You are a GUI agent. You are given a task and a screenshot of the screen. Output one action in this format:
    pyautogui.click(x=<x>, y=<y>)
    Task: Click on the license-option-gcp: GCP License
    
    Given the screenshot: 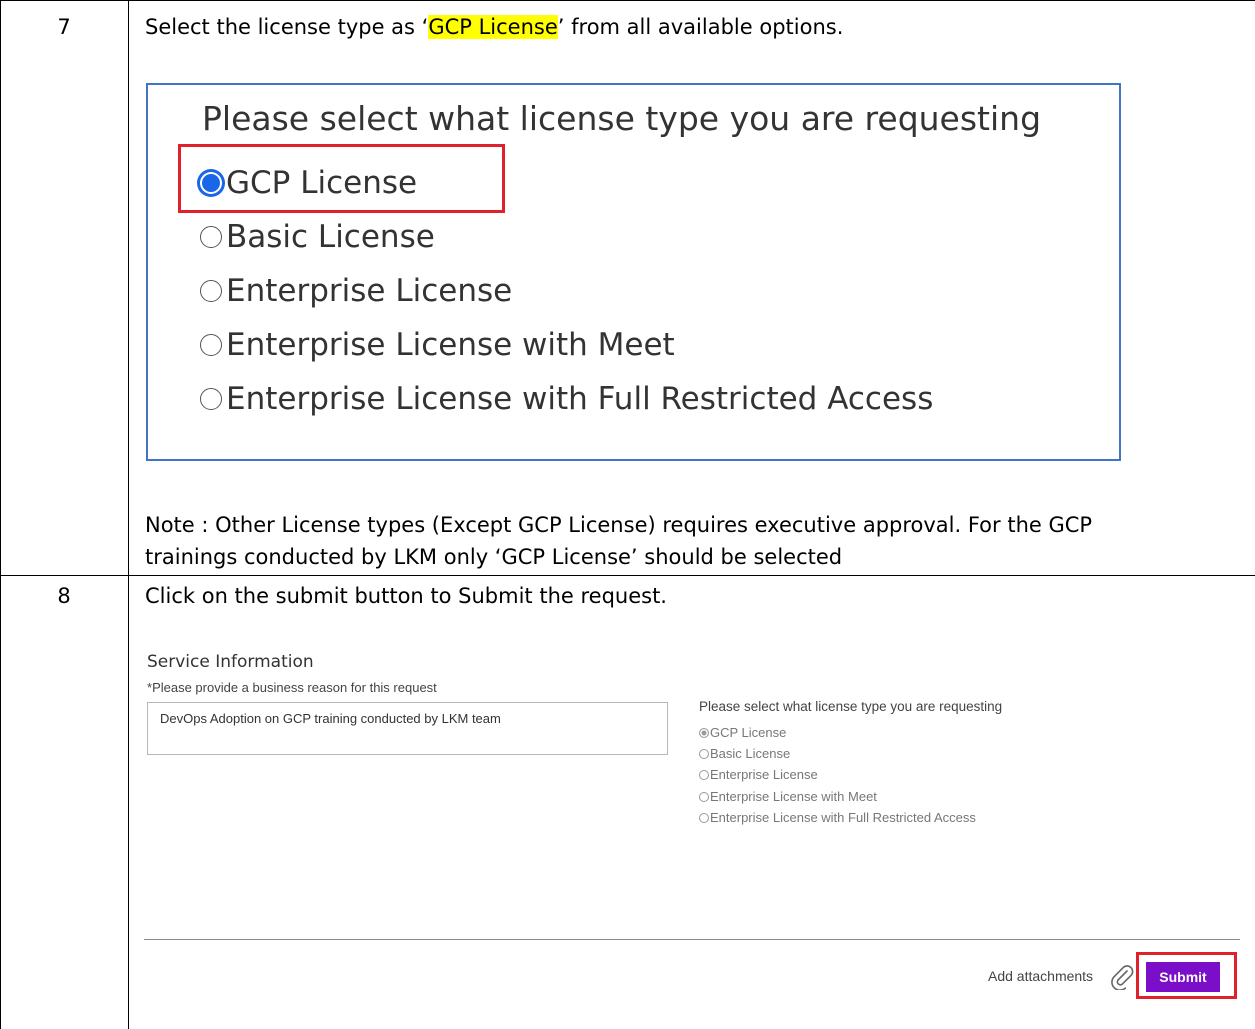 What is the action you would take?
    pyautogui.click(x=742, y=732)
    